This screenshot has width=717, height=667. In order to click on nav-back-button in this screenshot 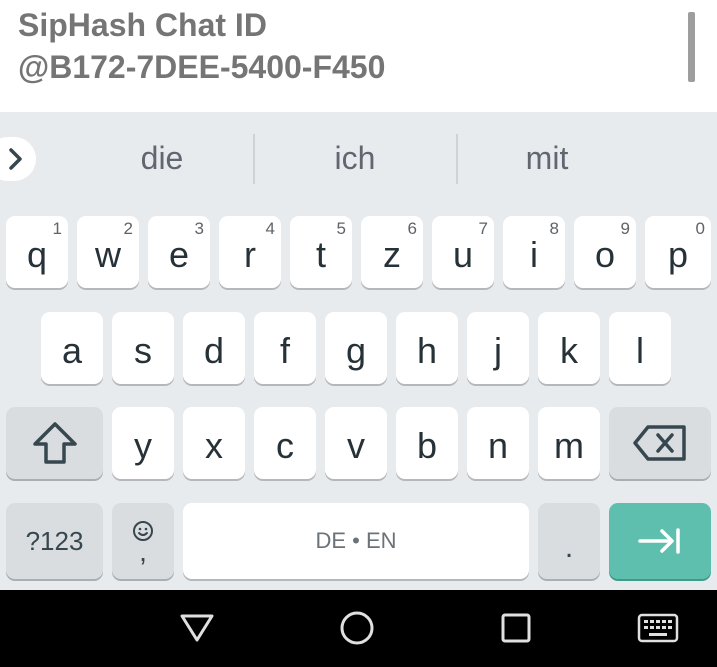, I will do `click(197, 628)`.